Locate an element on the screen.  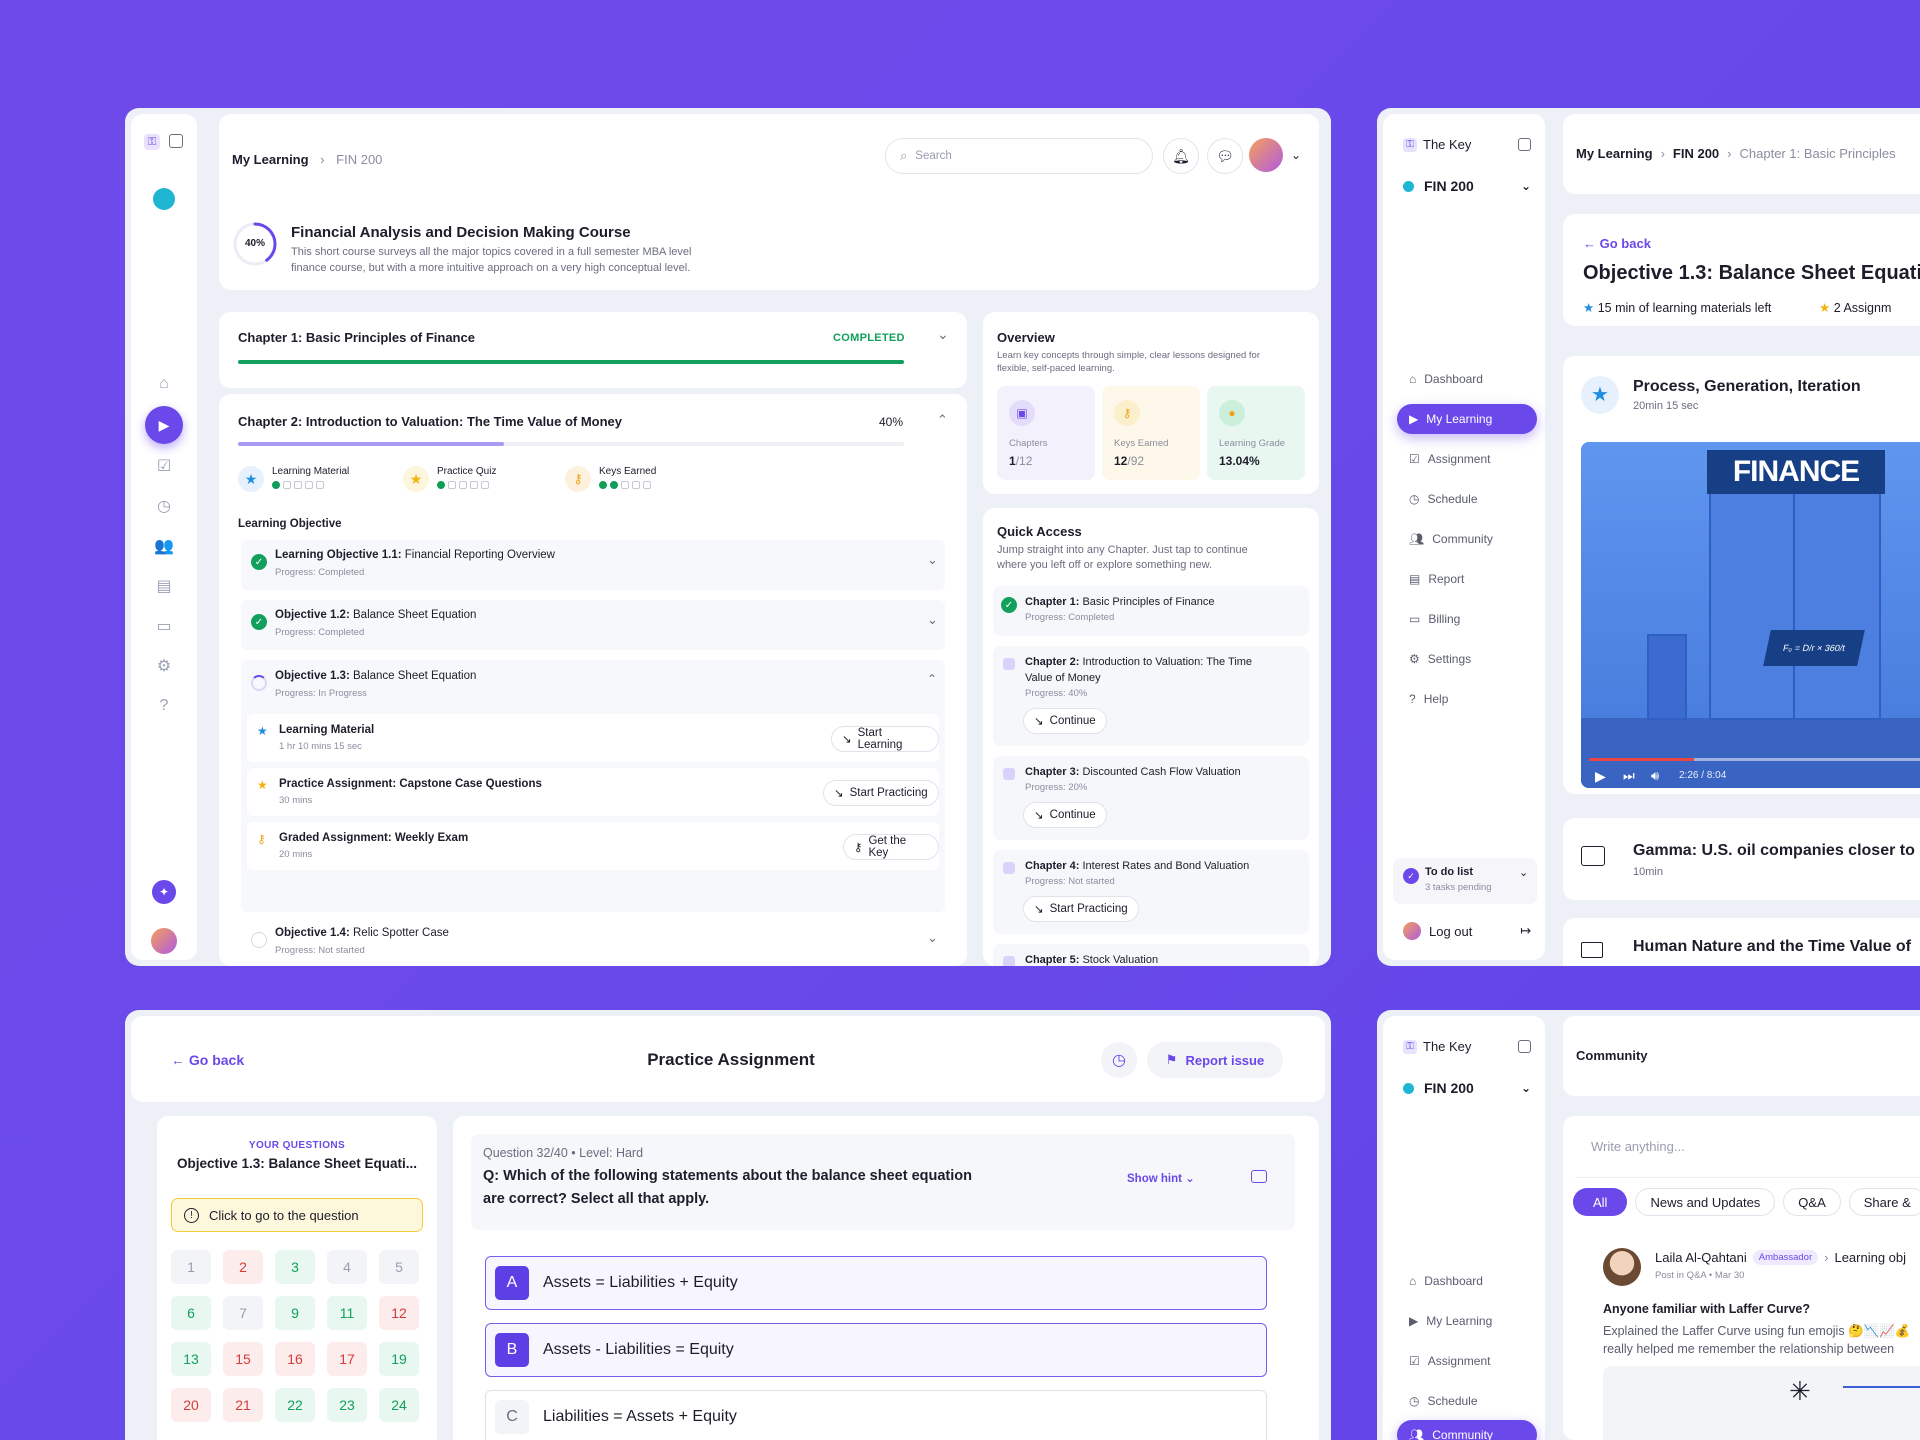
video-progress-track is located at coordinates (1754, 759).